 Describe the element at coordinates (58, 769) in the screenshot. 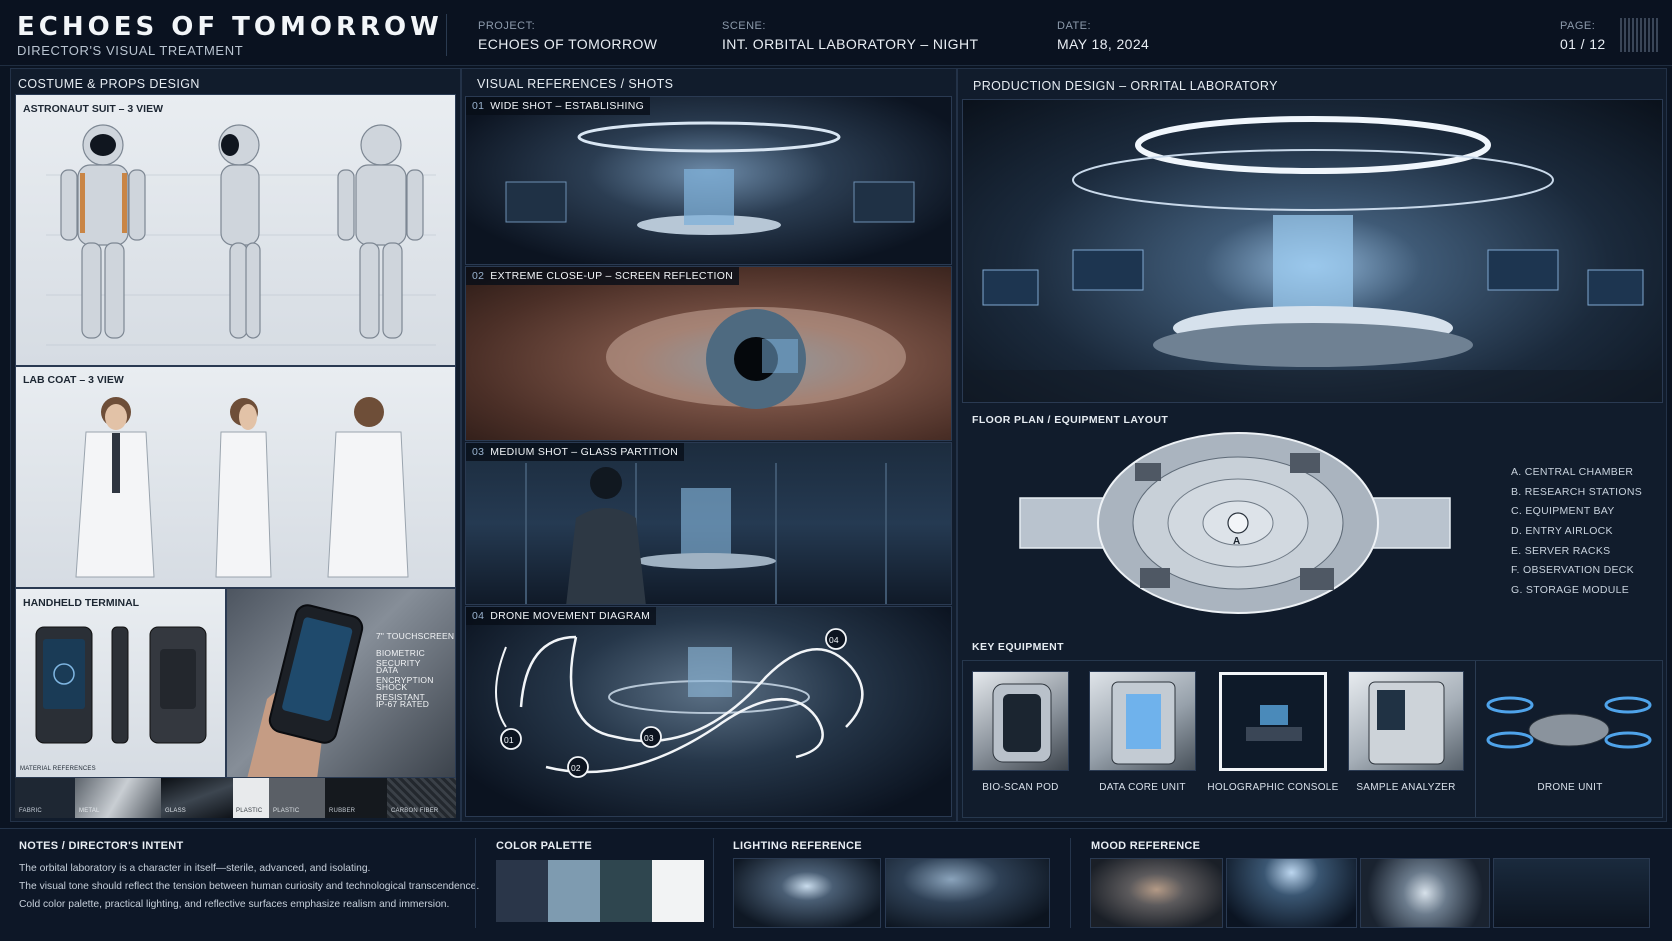

I see `material-references-label: MATERIAL REFERENCES` at that location.